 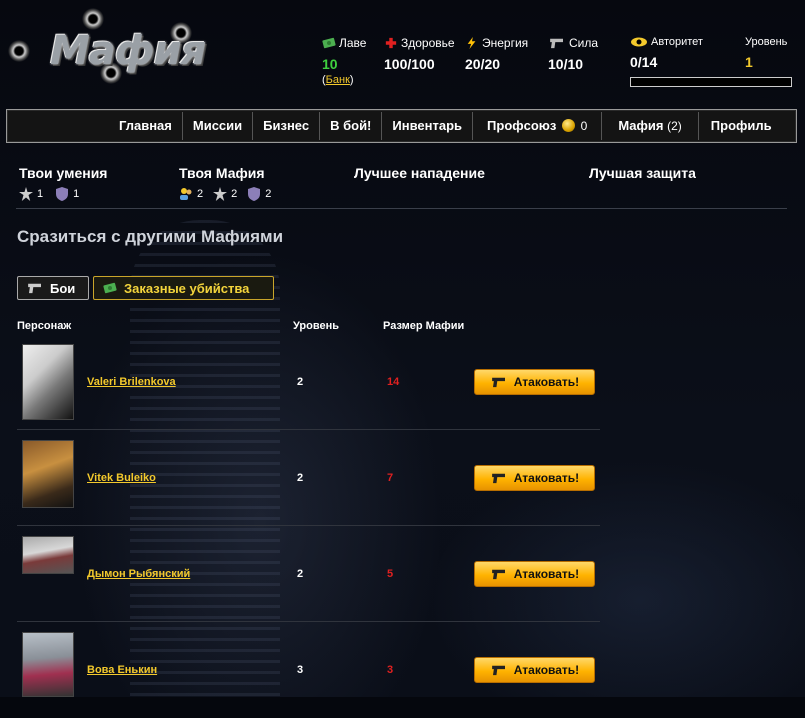 I want to click on best-defense-title: Лучшая защита, so click(x=642, y=173).